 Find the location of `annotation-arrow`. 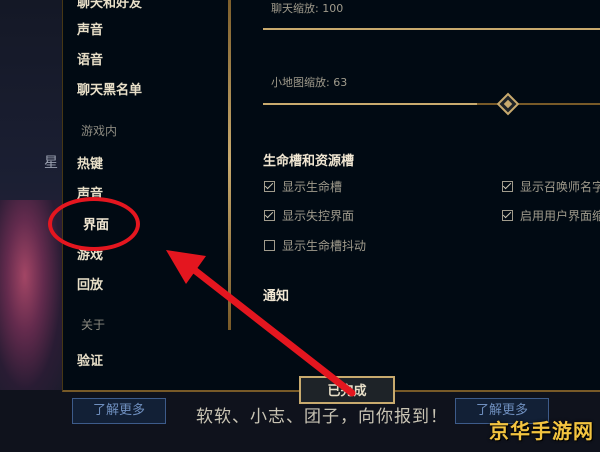

annotation-arrow is located at coordinates (261, 323).